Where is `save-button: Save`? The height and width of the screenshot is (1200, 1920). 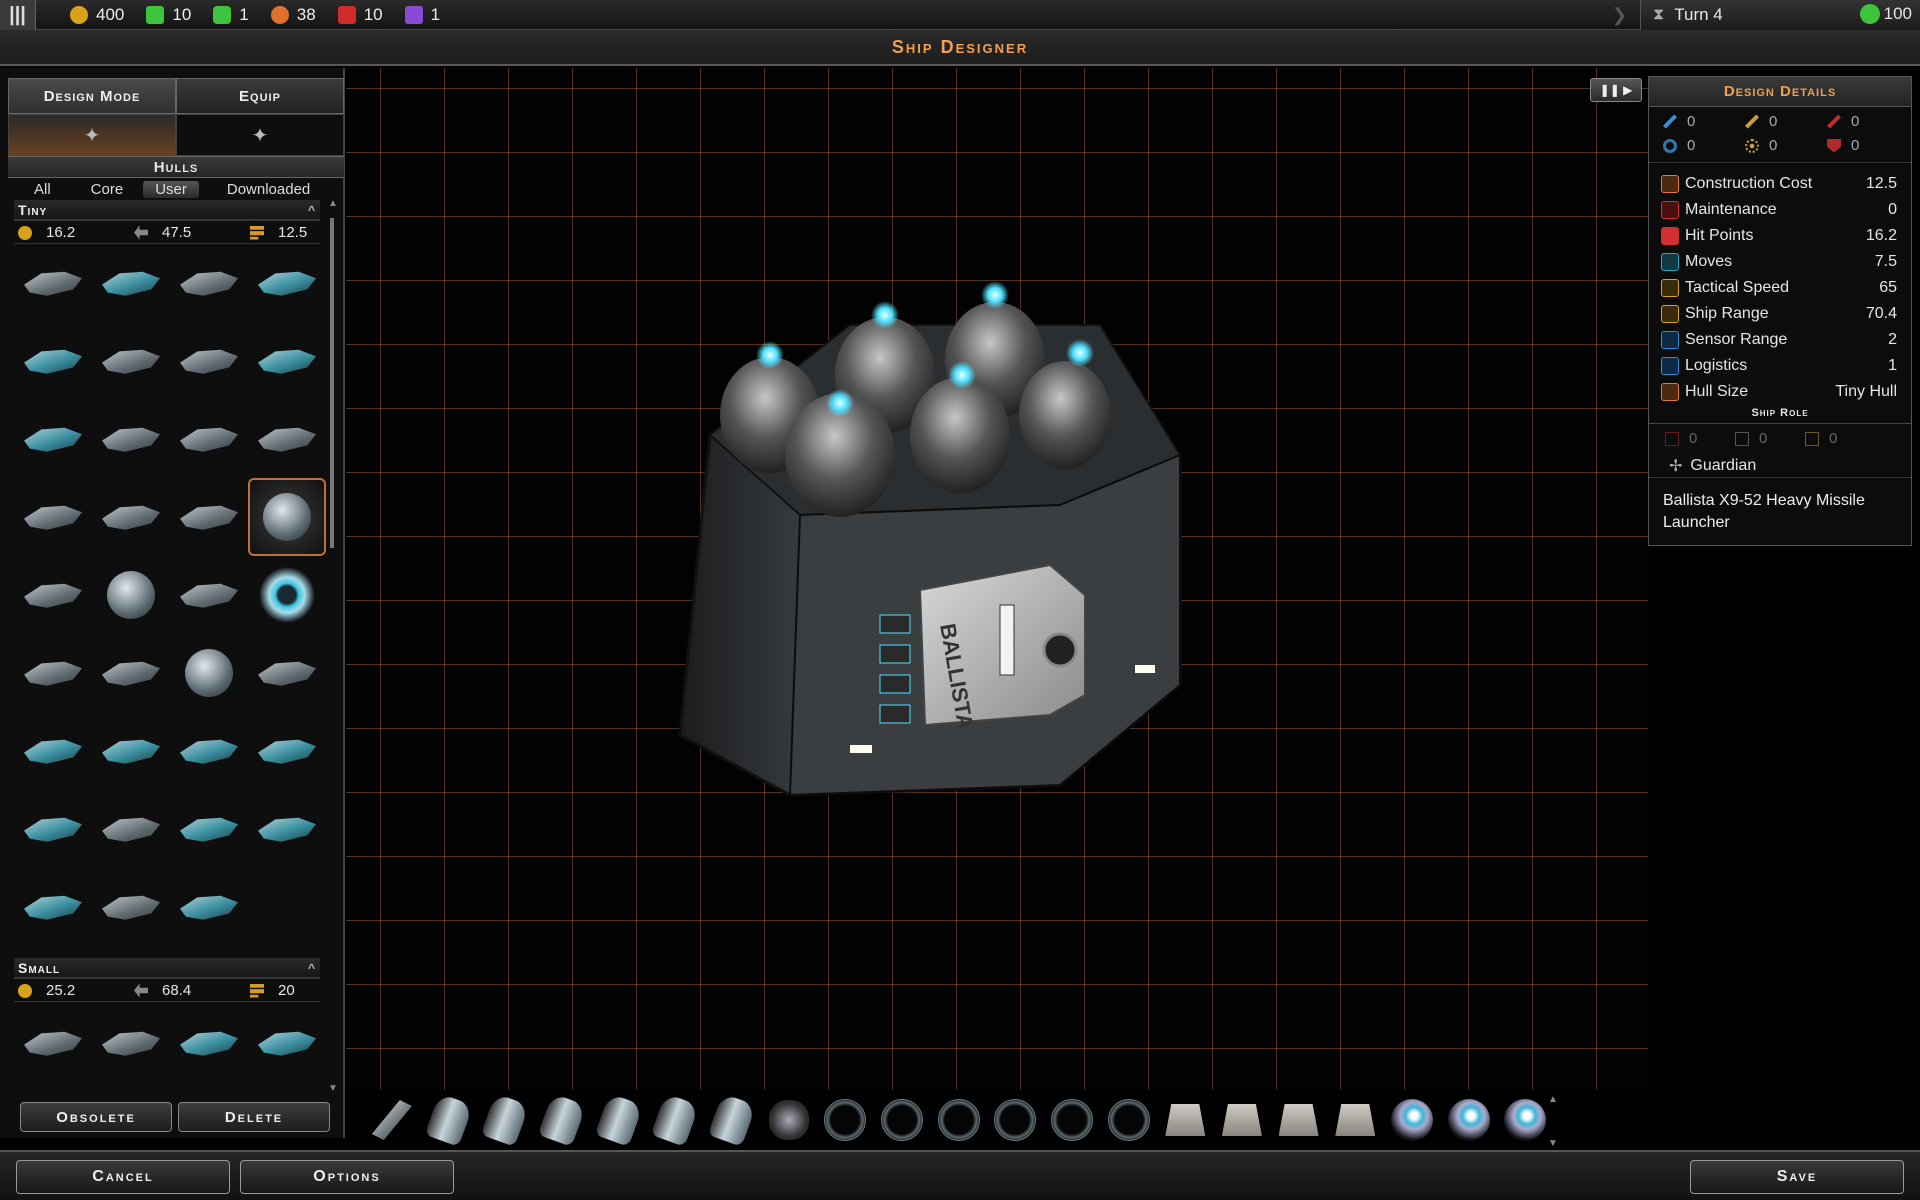
save-button: Save is located at coordinates (1797, 1177).